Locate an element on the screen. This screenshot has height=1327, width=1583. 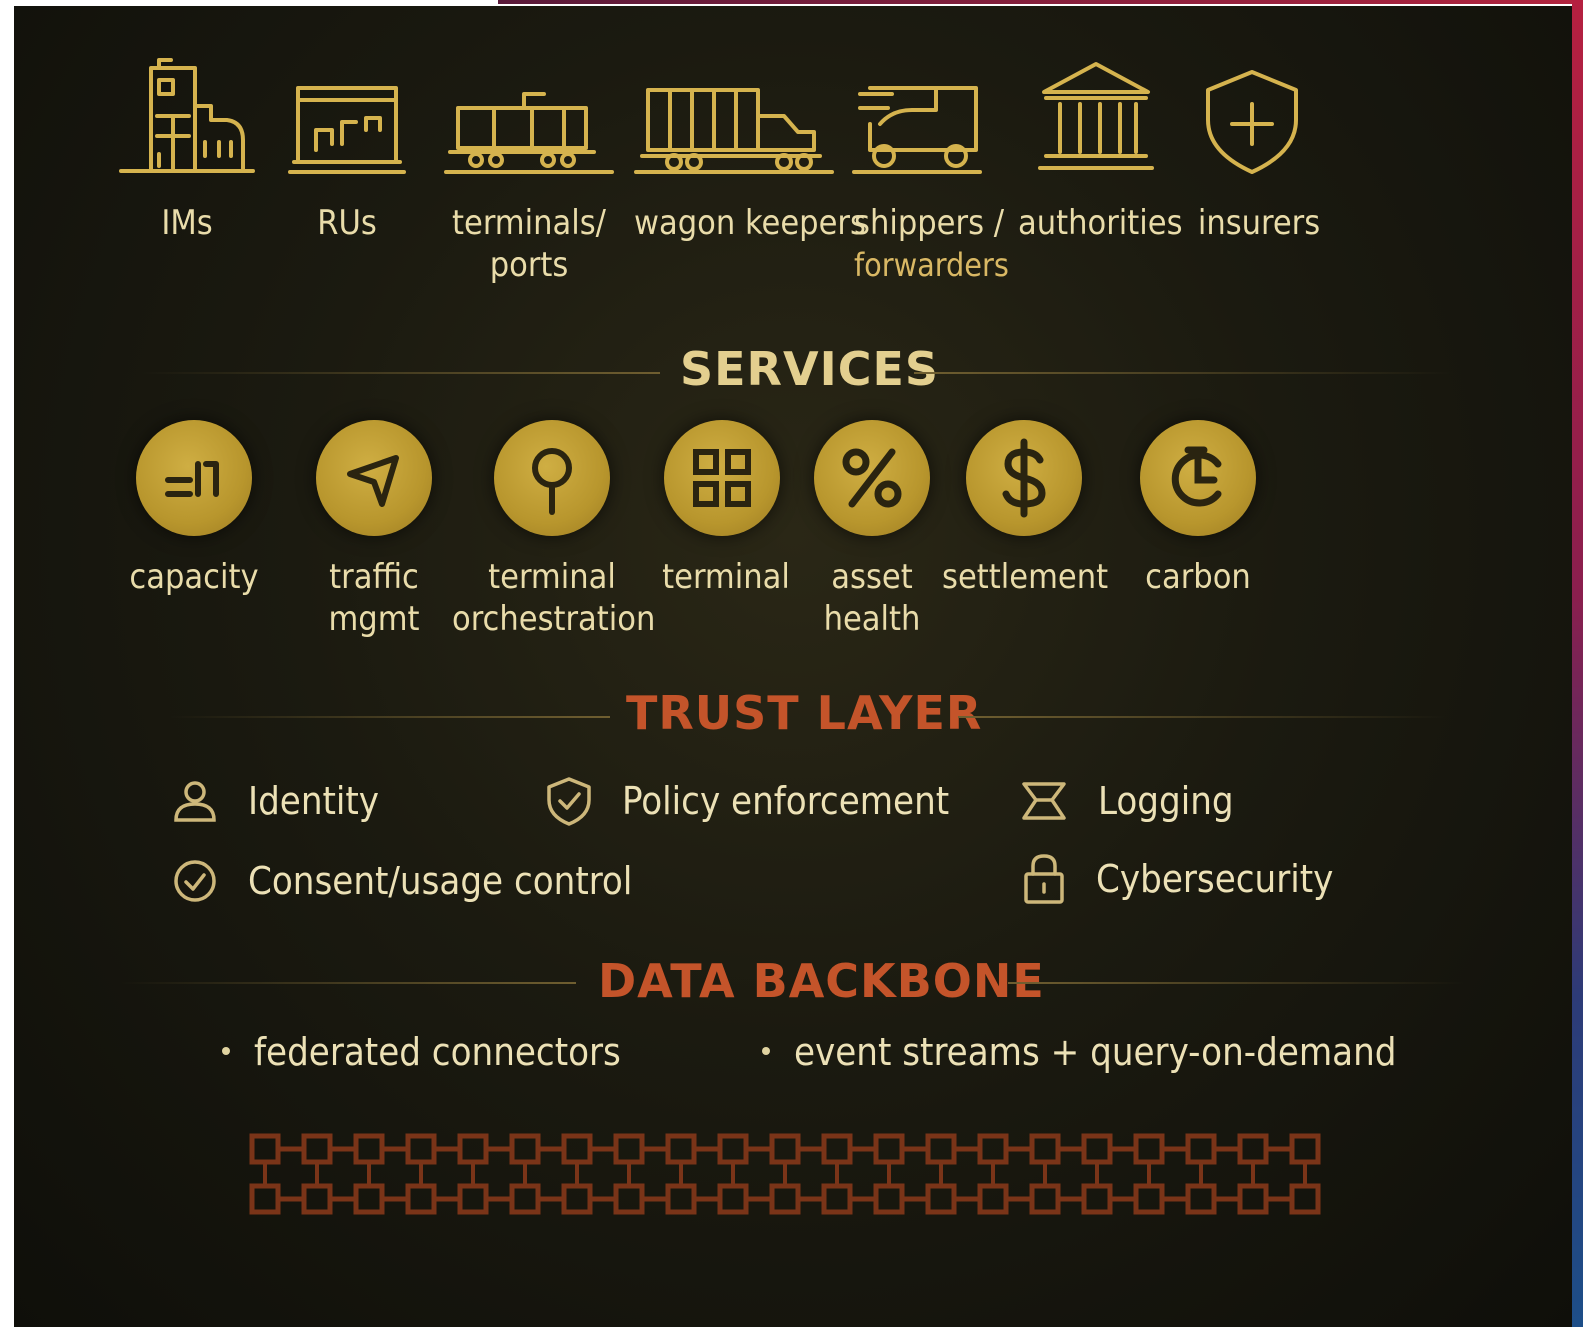
stakeholder-authorities: authorities is located at coordinates (1100, 223).